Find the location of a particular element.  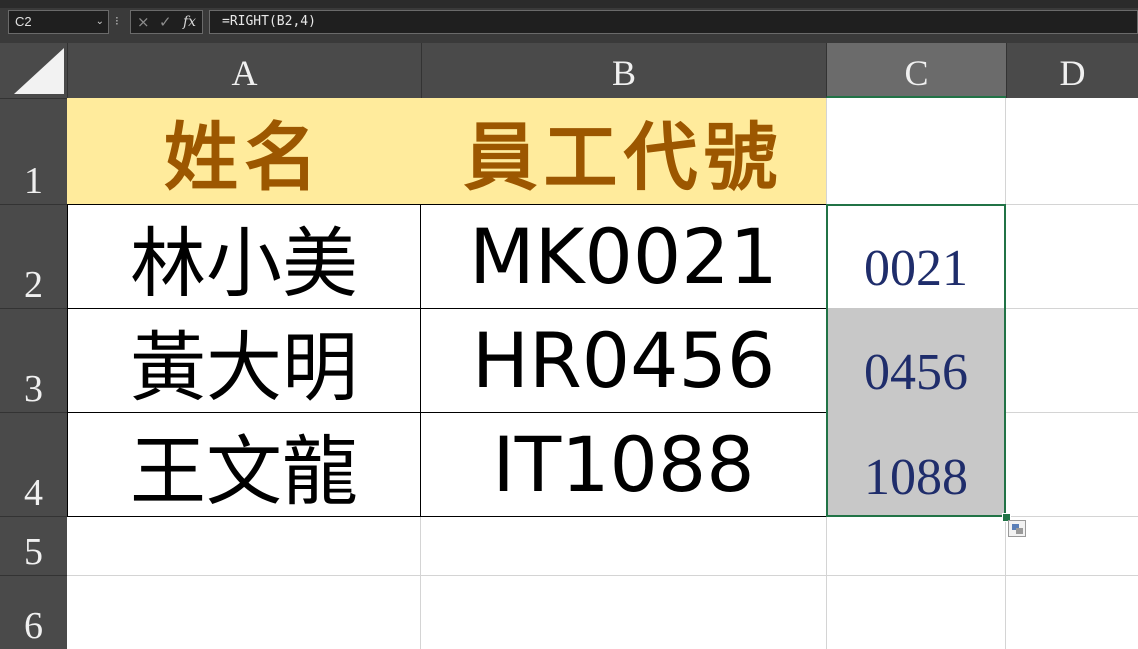

row-header-2: 2 is located at coordinates (33, 256).